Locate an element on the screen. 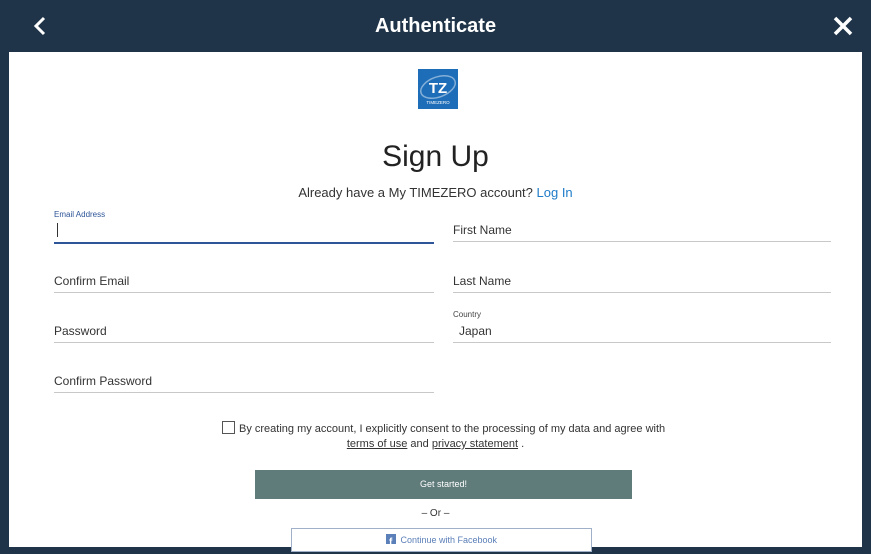  country-select: Country Japan is located at coordinates (642, 325).